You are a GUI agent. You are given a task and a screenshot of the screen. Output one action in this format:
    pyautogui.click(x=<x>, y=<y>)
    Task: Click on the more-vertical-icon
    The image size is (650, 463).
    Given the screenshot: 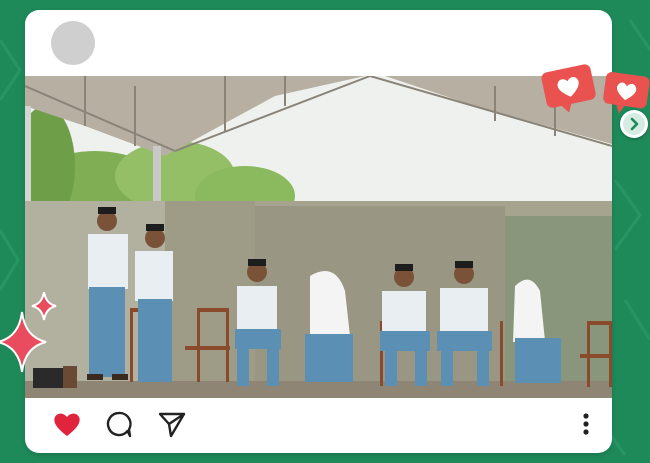 What is the action you would take?
    pyautogui.click(x=586, y=424)
    